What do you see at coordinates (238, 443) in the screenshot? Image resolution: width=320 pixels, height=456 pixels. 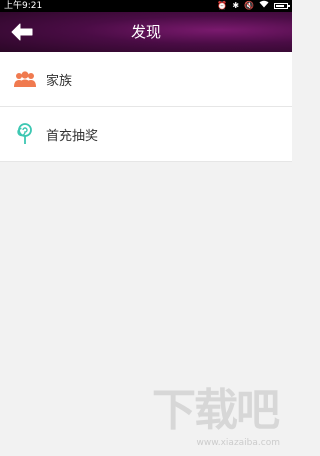 I see `watermark-url: www.xiazaiba.com` at bounding box center [238, 443].